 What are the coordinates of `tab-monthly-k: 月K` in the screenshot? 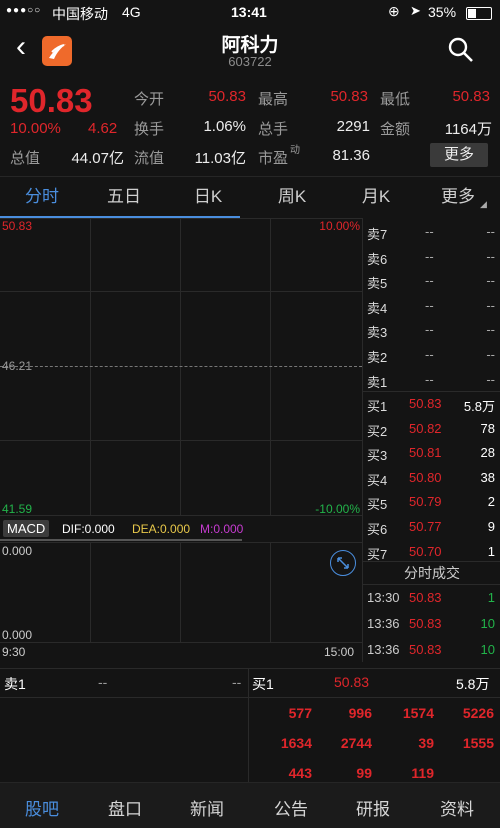 It's located at (376, 197).